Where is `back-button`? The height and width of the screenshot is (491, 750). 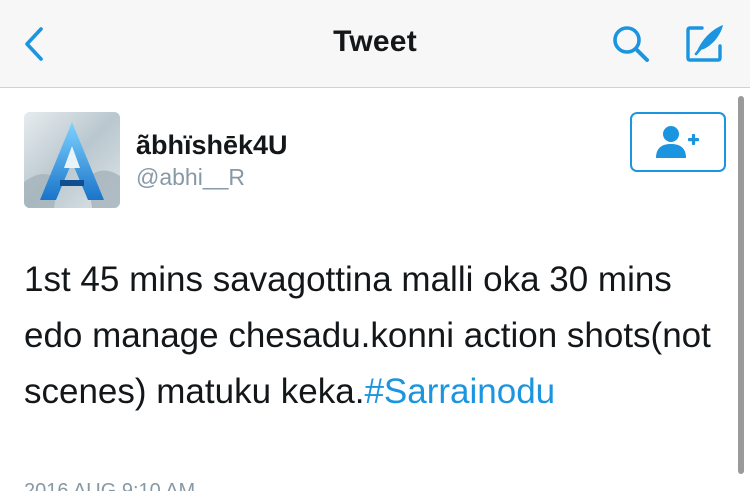
back-button is located at coordinates (34, 44).